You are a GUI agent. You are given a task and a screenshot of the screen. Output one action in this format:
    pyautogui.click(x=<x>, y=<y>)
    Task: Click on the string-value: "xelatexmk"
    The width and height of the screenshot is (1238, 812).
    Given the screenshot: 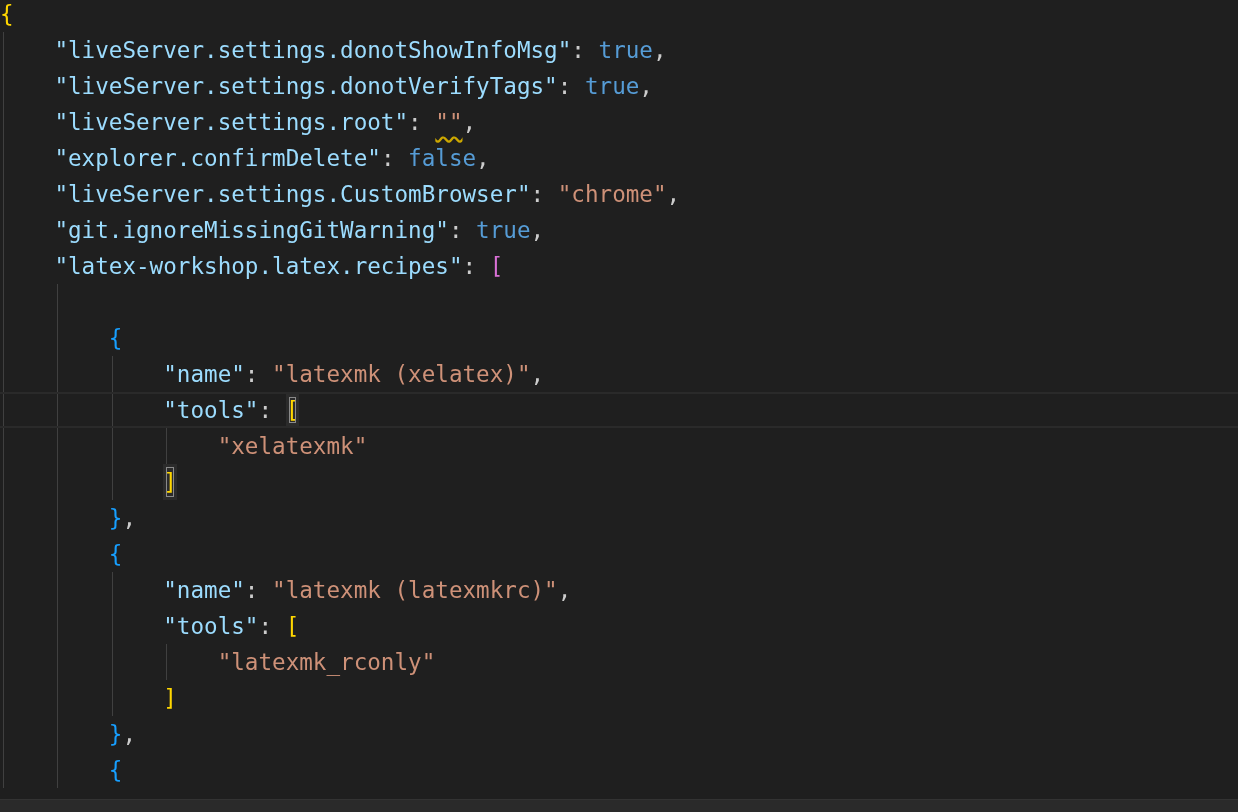 What is the action you would take?
    pyautogui.click(x=292, y=446)
    